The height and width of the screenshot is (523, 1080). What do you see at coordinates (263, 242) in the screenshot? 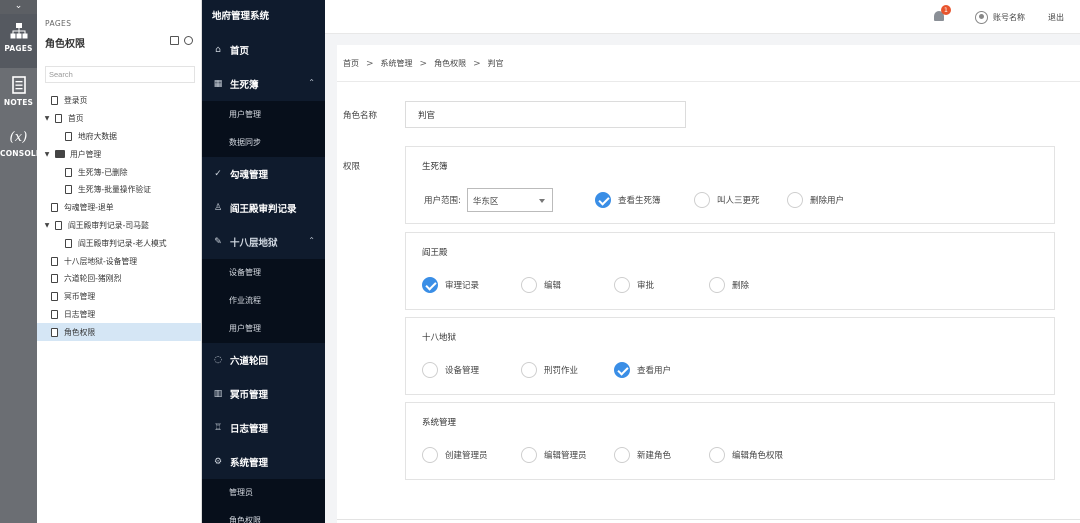
I see `sidebar-menu-item: ✎ 十八层地狱 ⌃` at bounding box center [263, 242].